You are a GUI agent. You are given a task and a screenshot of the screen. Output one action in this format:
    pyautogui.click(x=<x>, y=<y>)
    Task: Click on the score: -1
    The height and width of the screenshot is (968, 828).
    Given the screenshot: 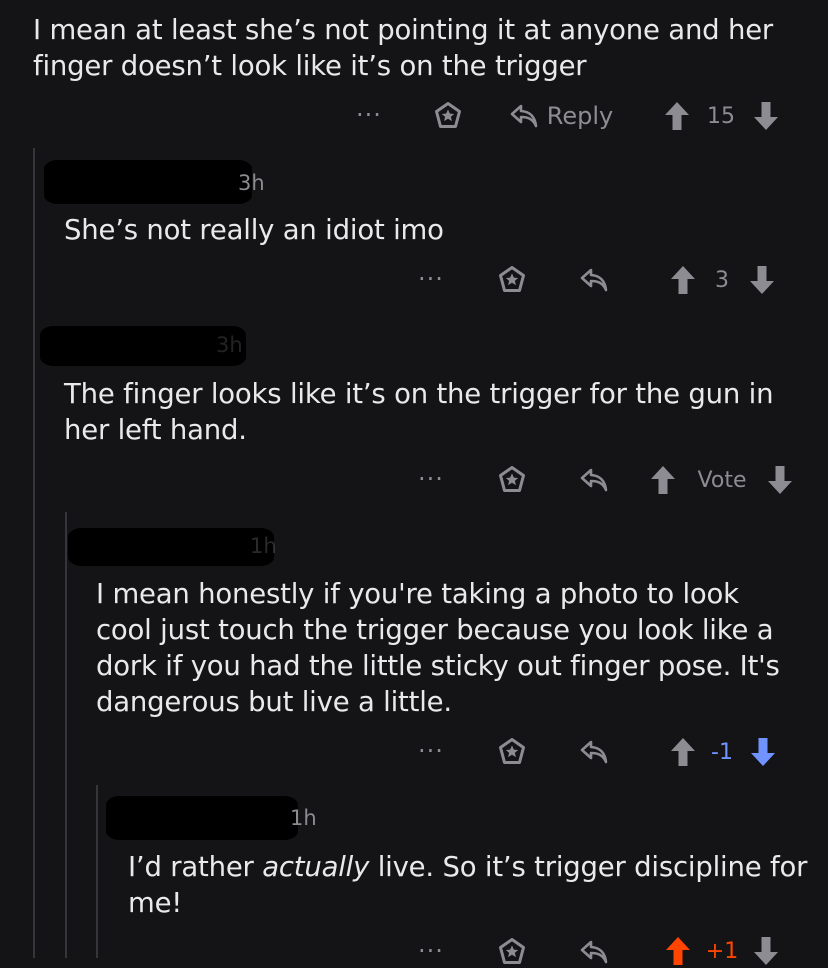 What is the action you would take?
    pyautogui.click(x=722, y=752)
    